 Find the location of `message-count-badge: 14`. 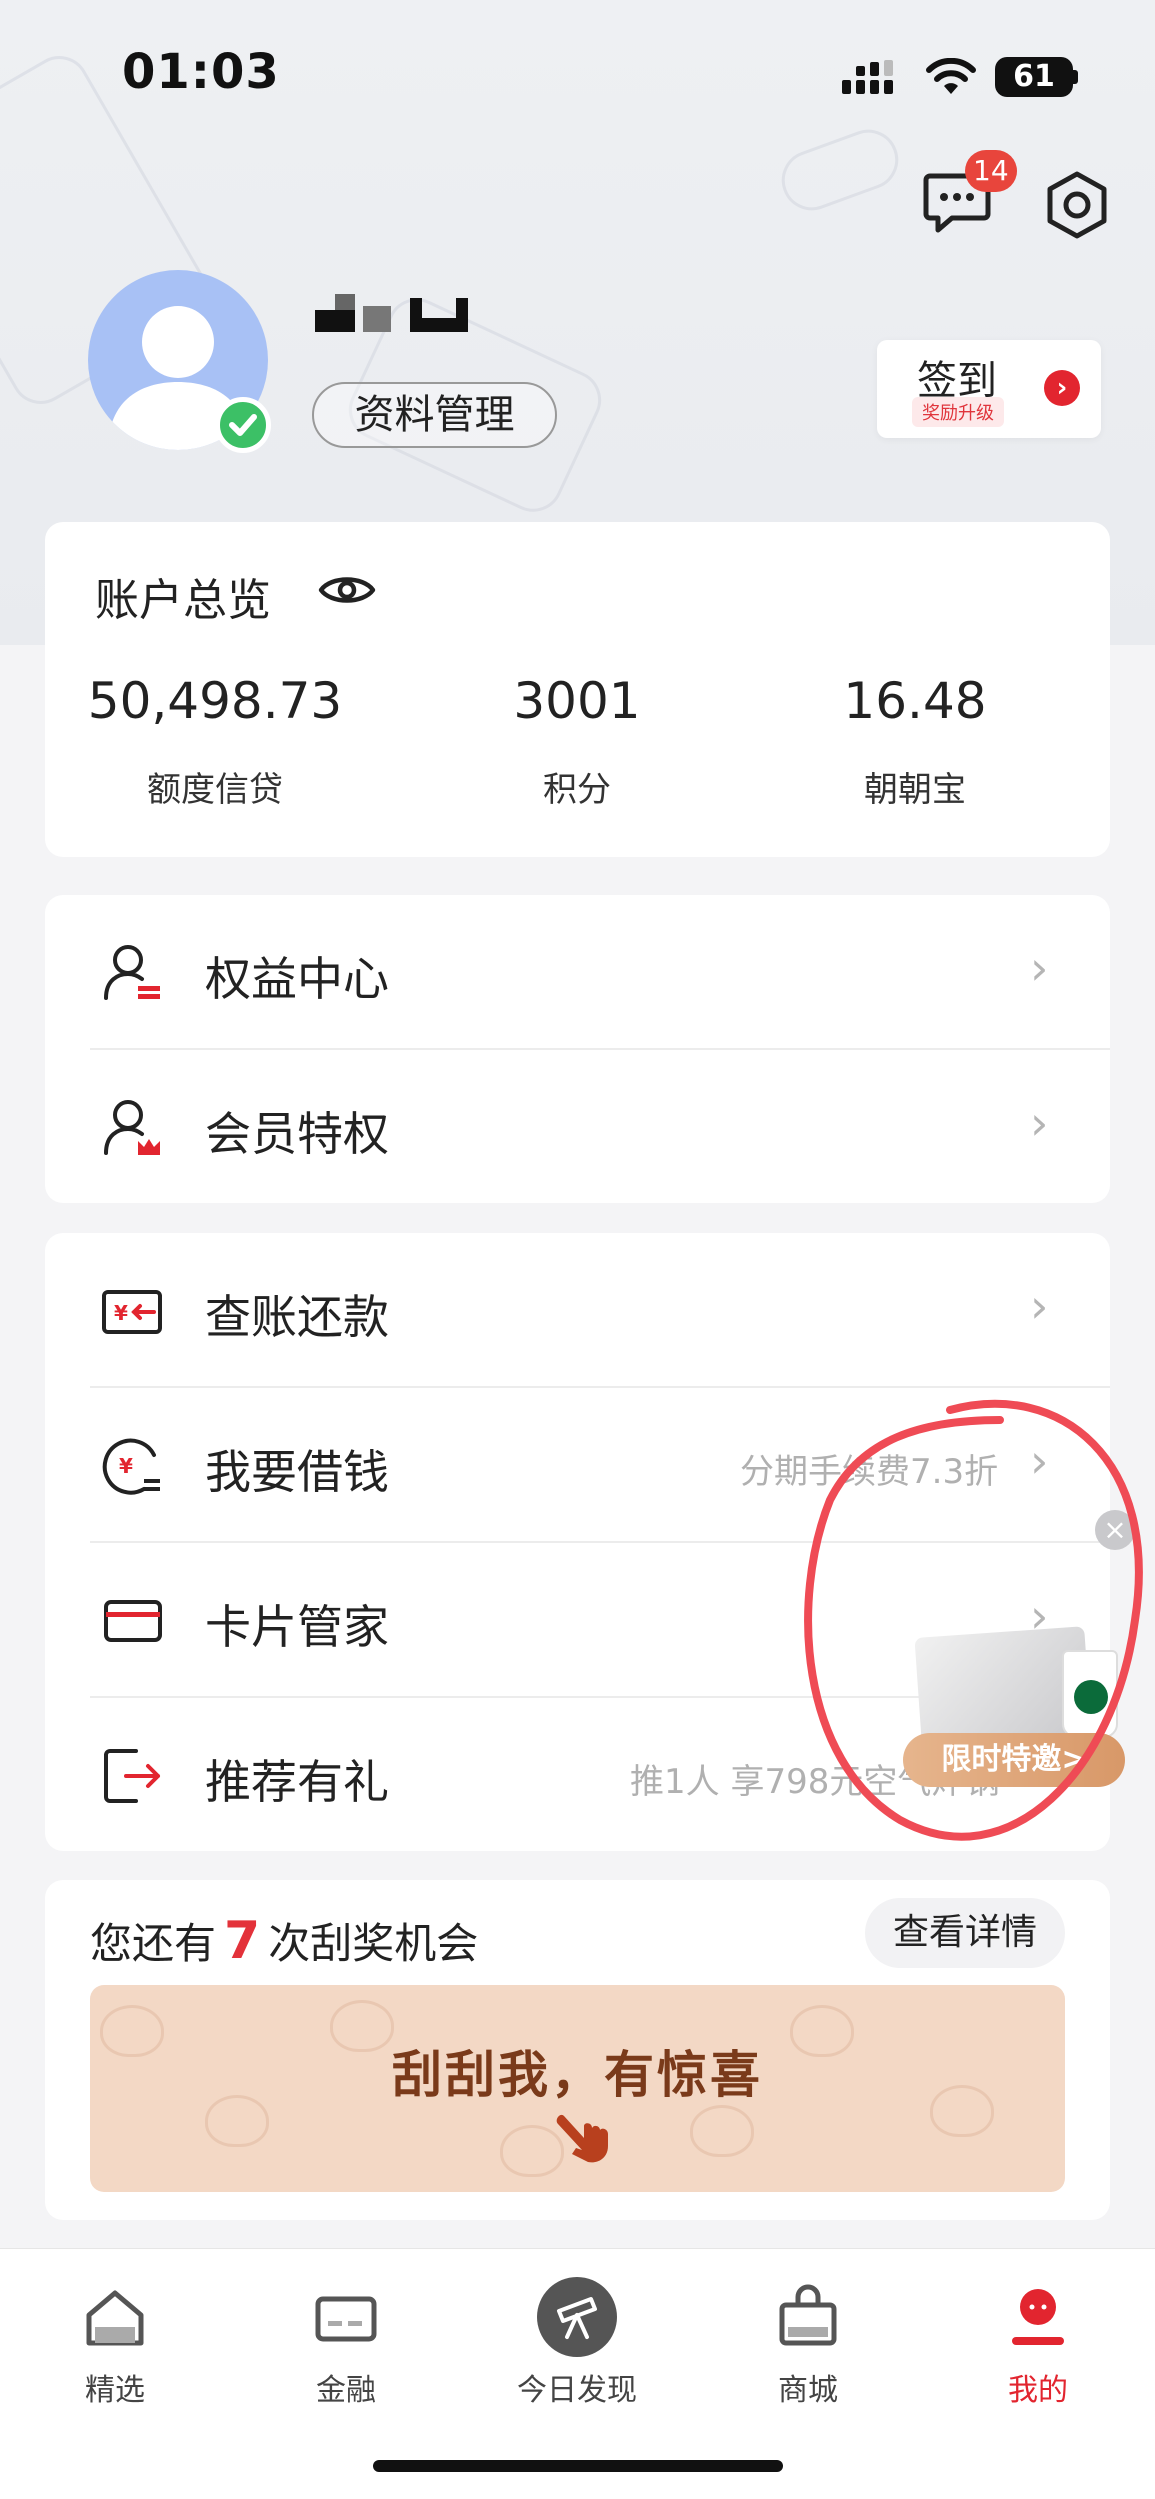

message-count-badge: 14 is located at coordinates (991, 171).